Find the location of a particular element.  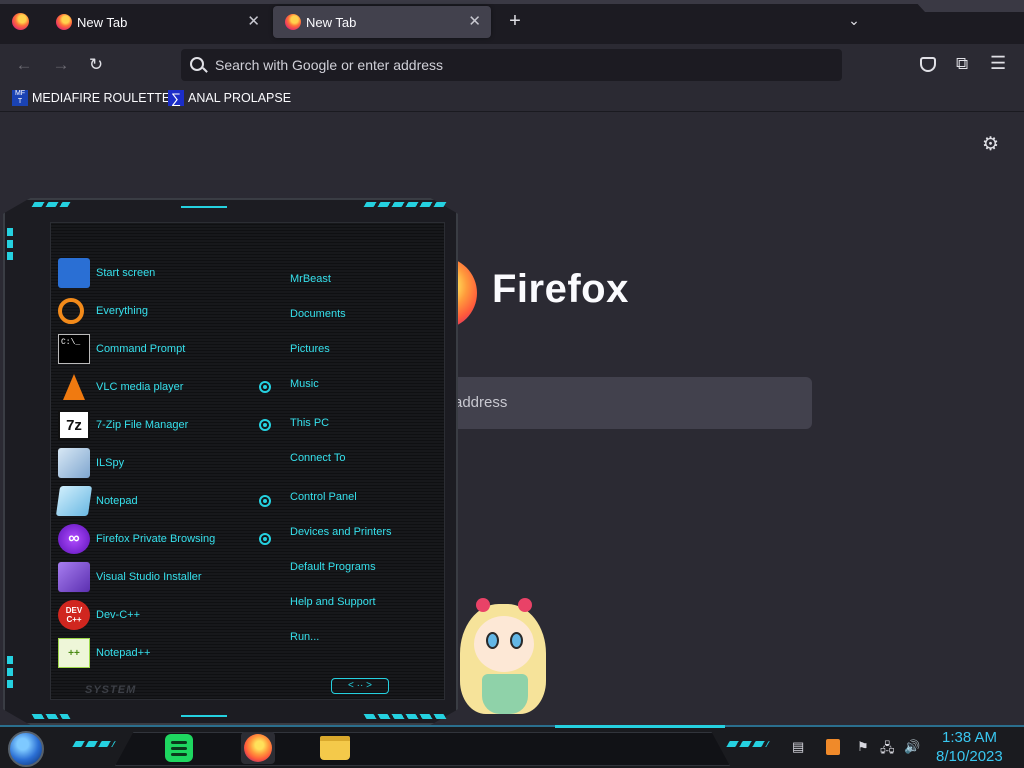

7zip-icon: 7z is located at coordinates (74, 425).